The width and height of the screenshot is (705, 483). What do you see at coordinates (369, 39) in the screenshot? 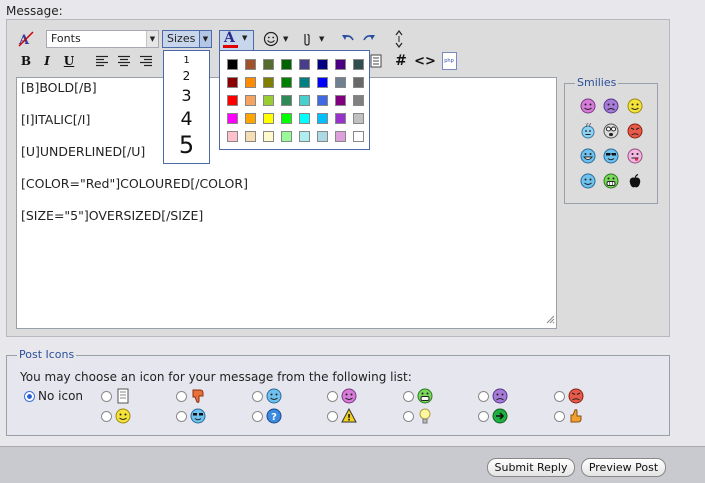
I see `redo-icon` at bounding box center [369, 39].